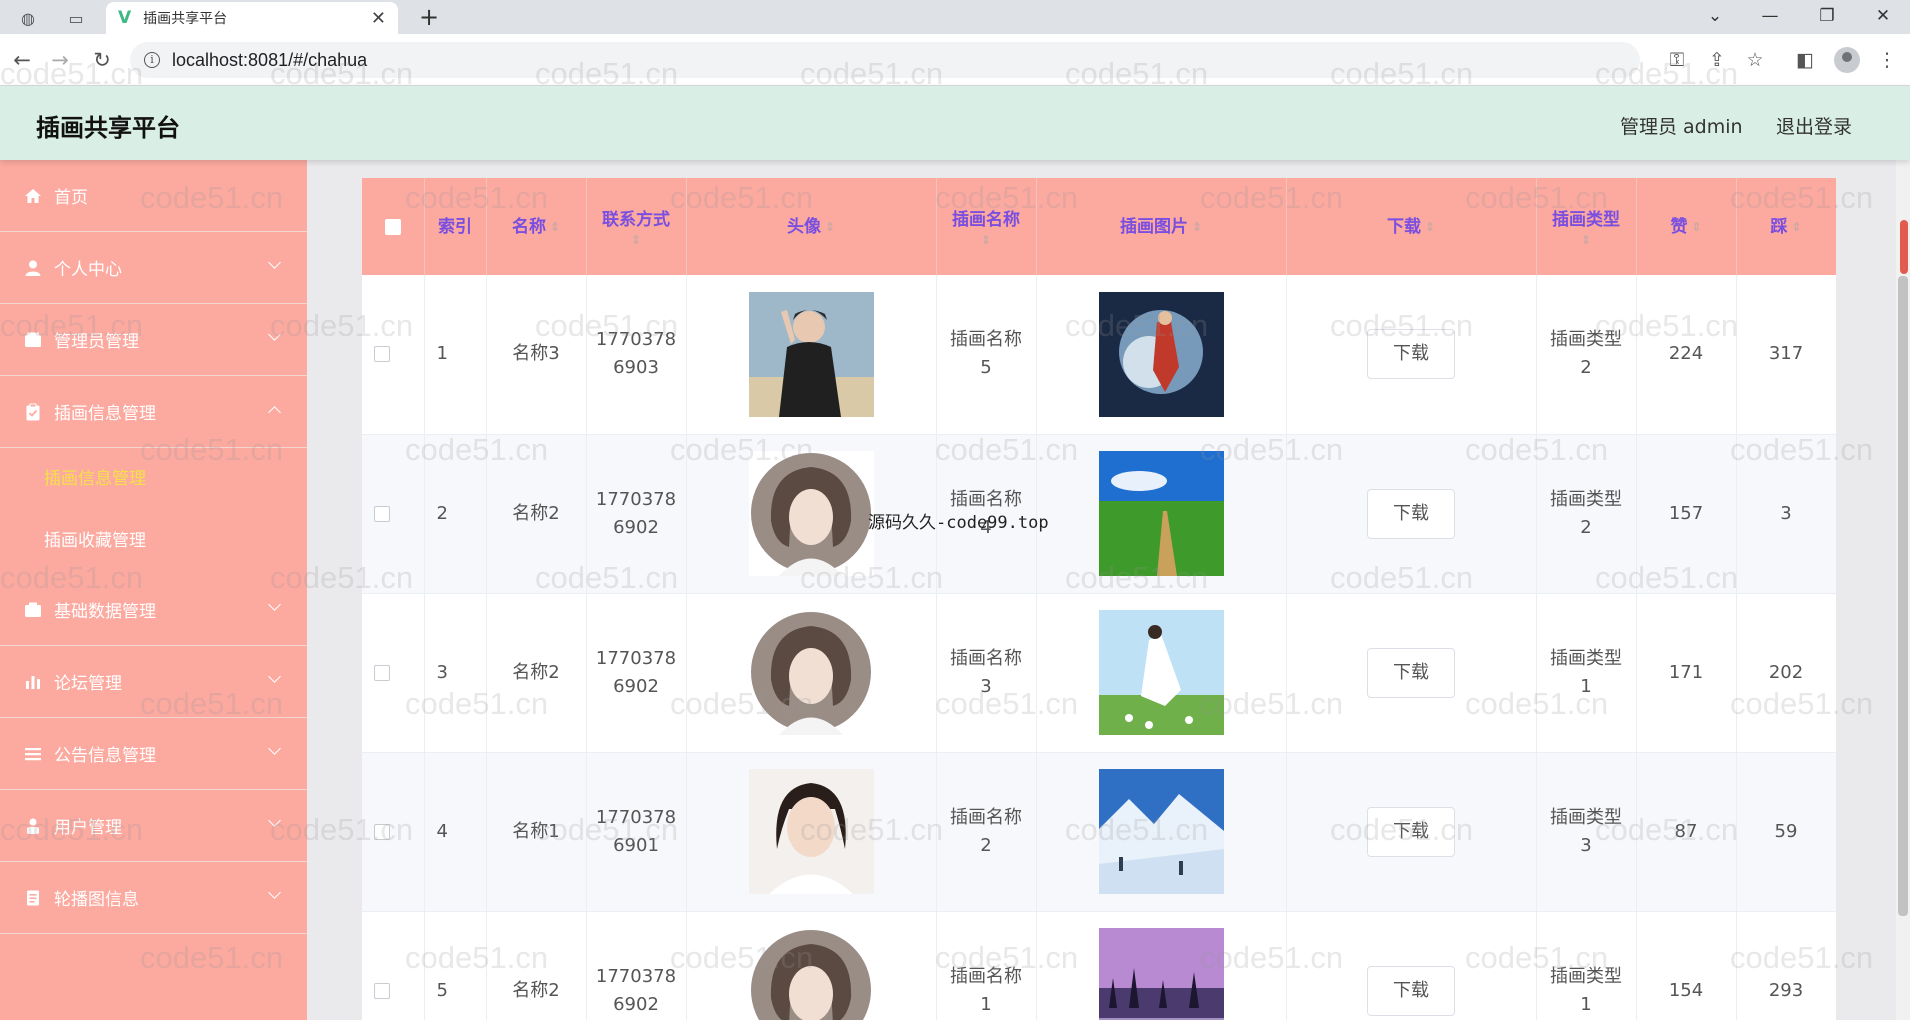 The height and width of the screenshot is (1020, 1910). What do you see at coordinates (22, 60) in the screenshot?
I see `back-icon: ←` at bounding box center [22, 60].